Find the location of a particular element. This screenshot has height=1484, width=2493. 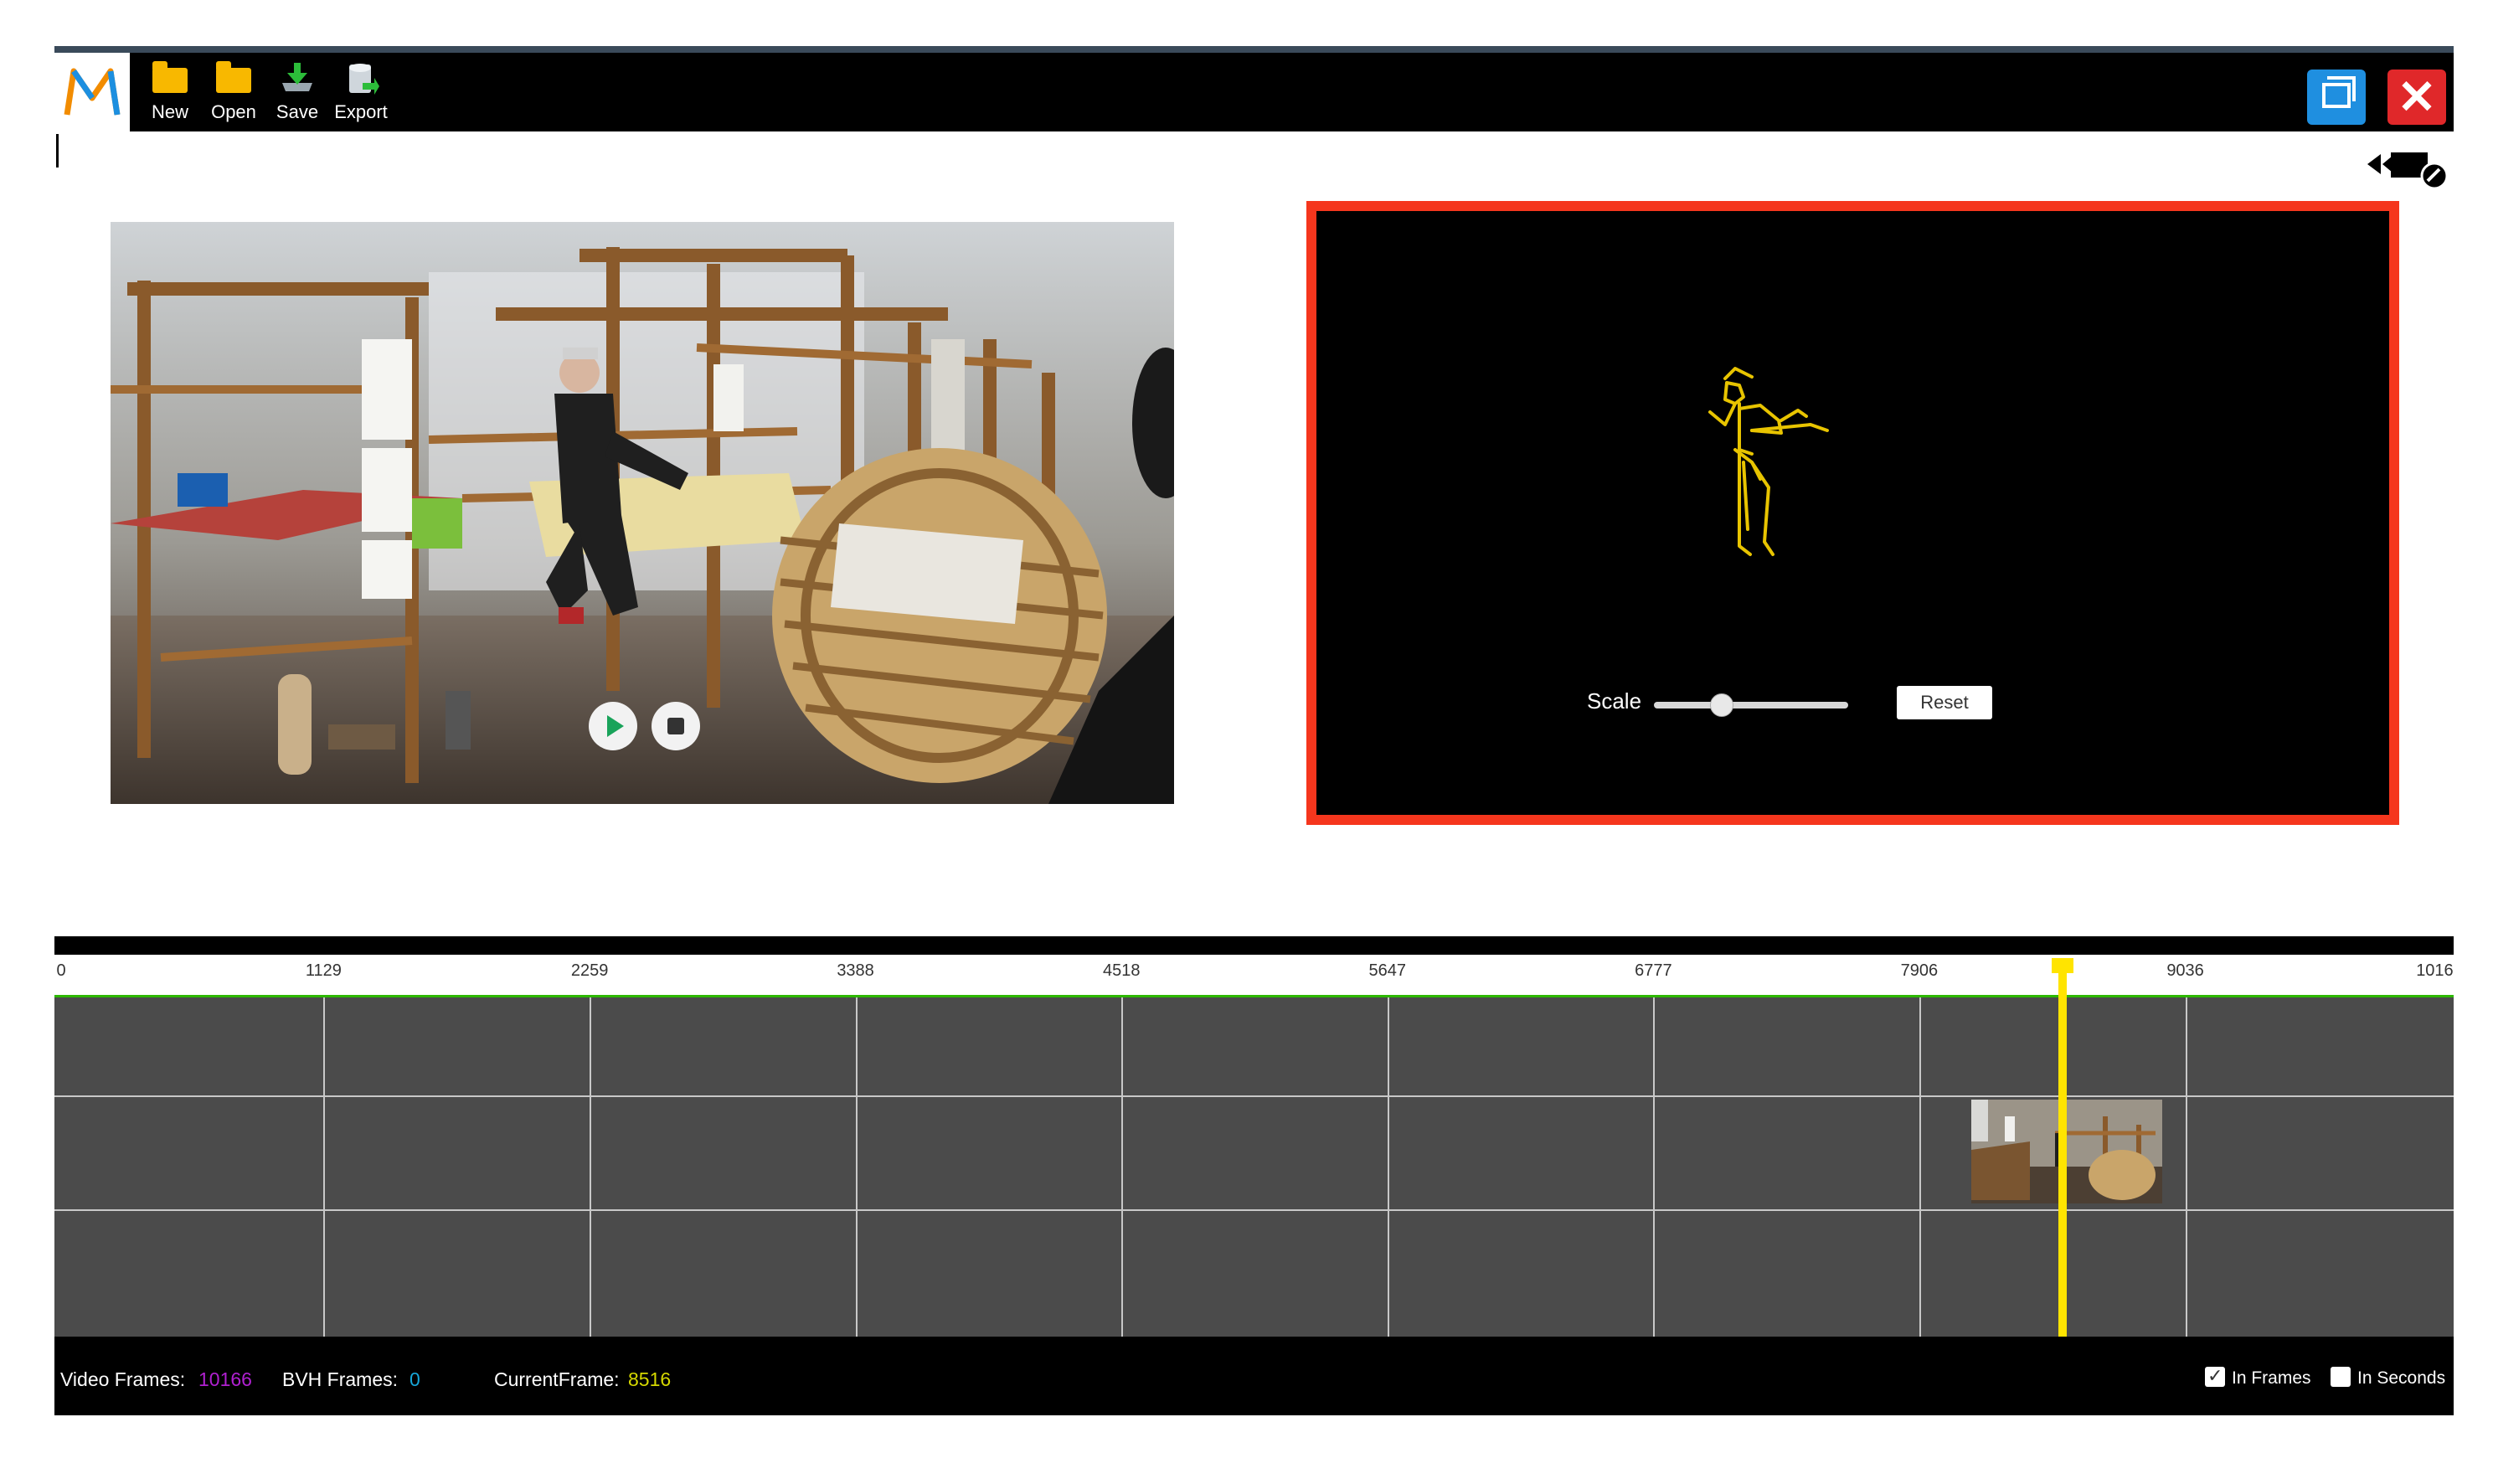

export-icon is located at coordinates (361, 80).